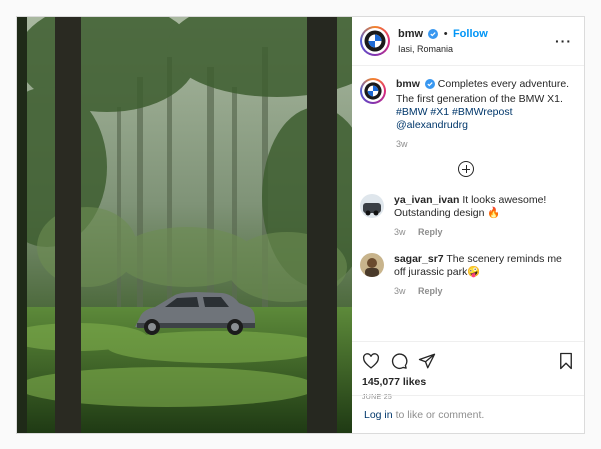 Image resolution: width=601 pixels, height=449 pixels. I want to click on post-location: Iasi, Romania, so click(443, 49).